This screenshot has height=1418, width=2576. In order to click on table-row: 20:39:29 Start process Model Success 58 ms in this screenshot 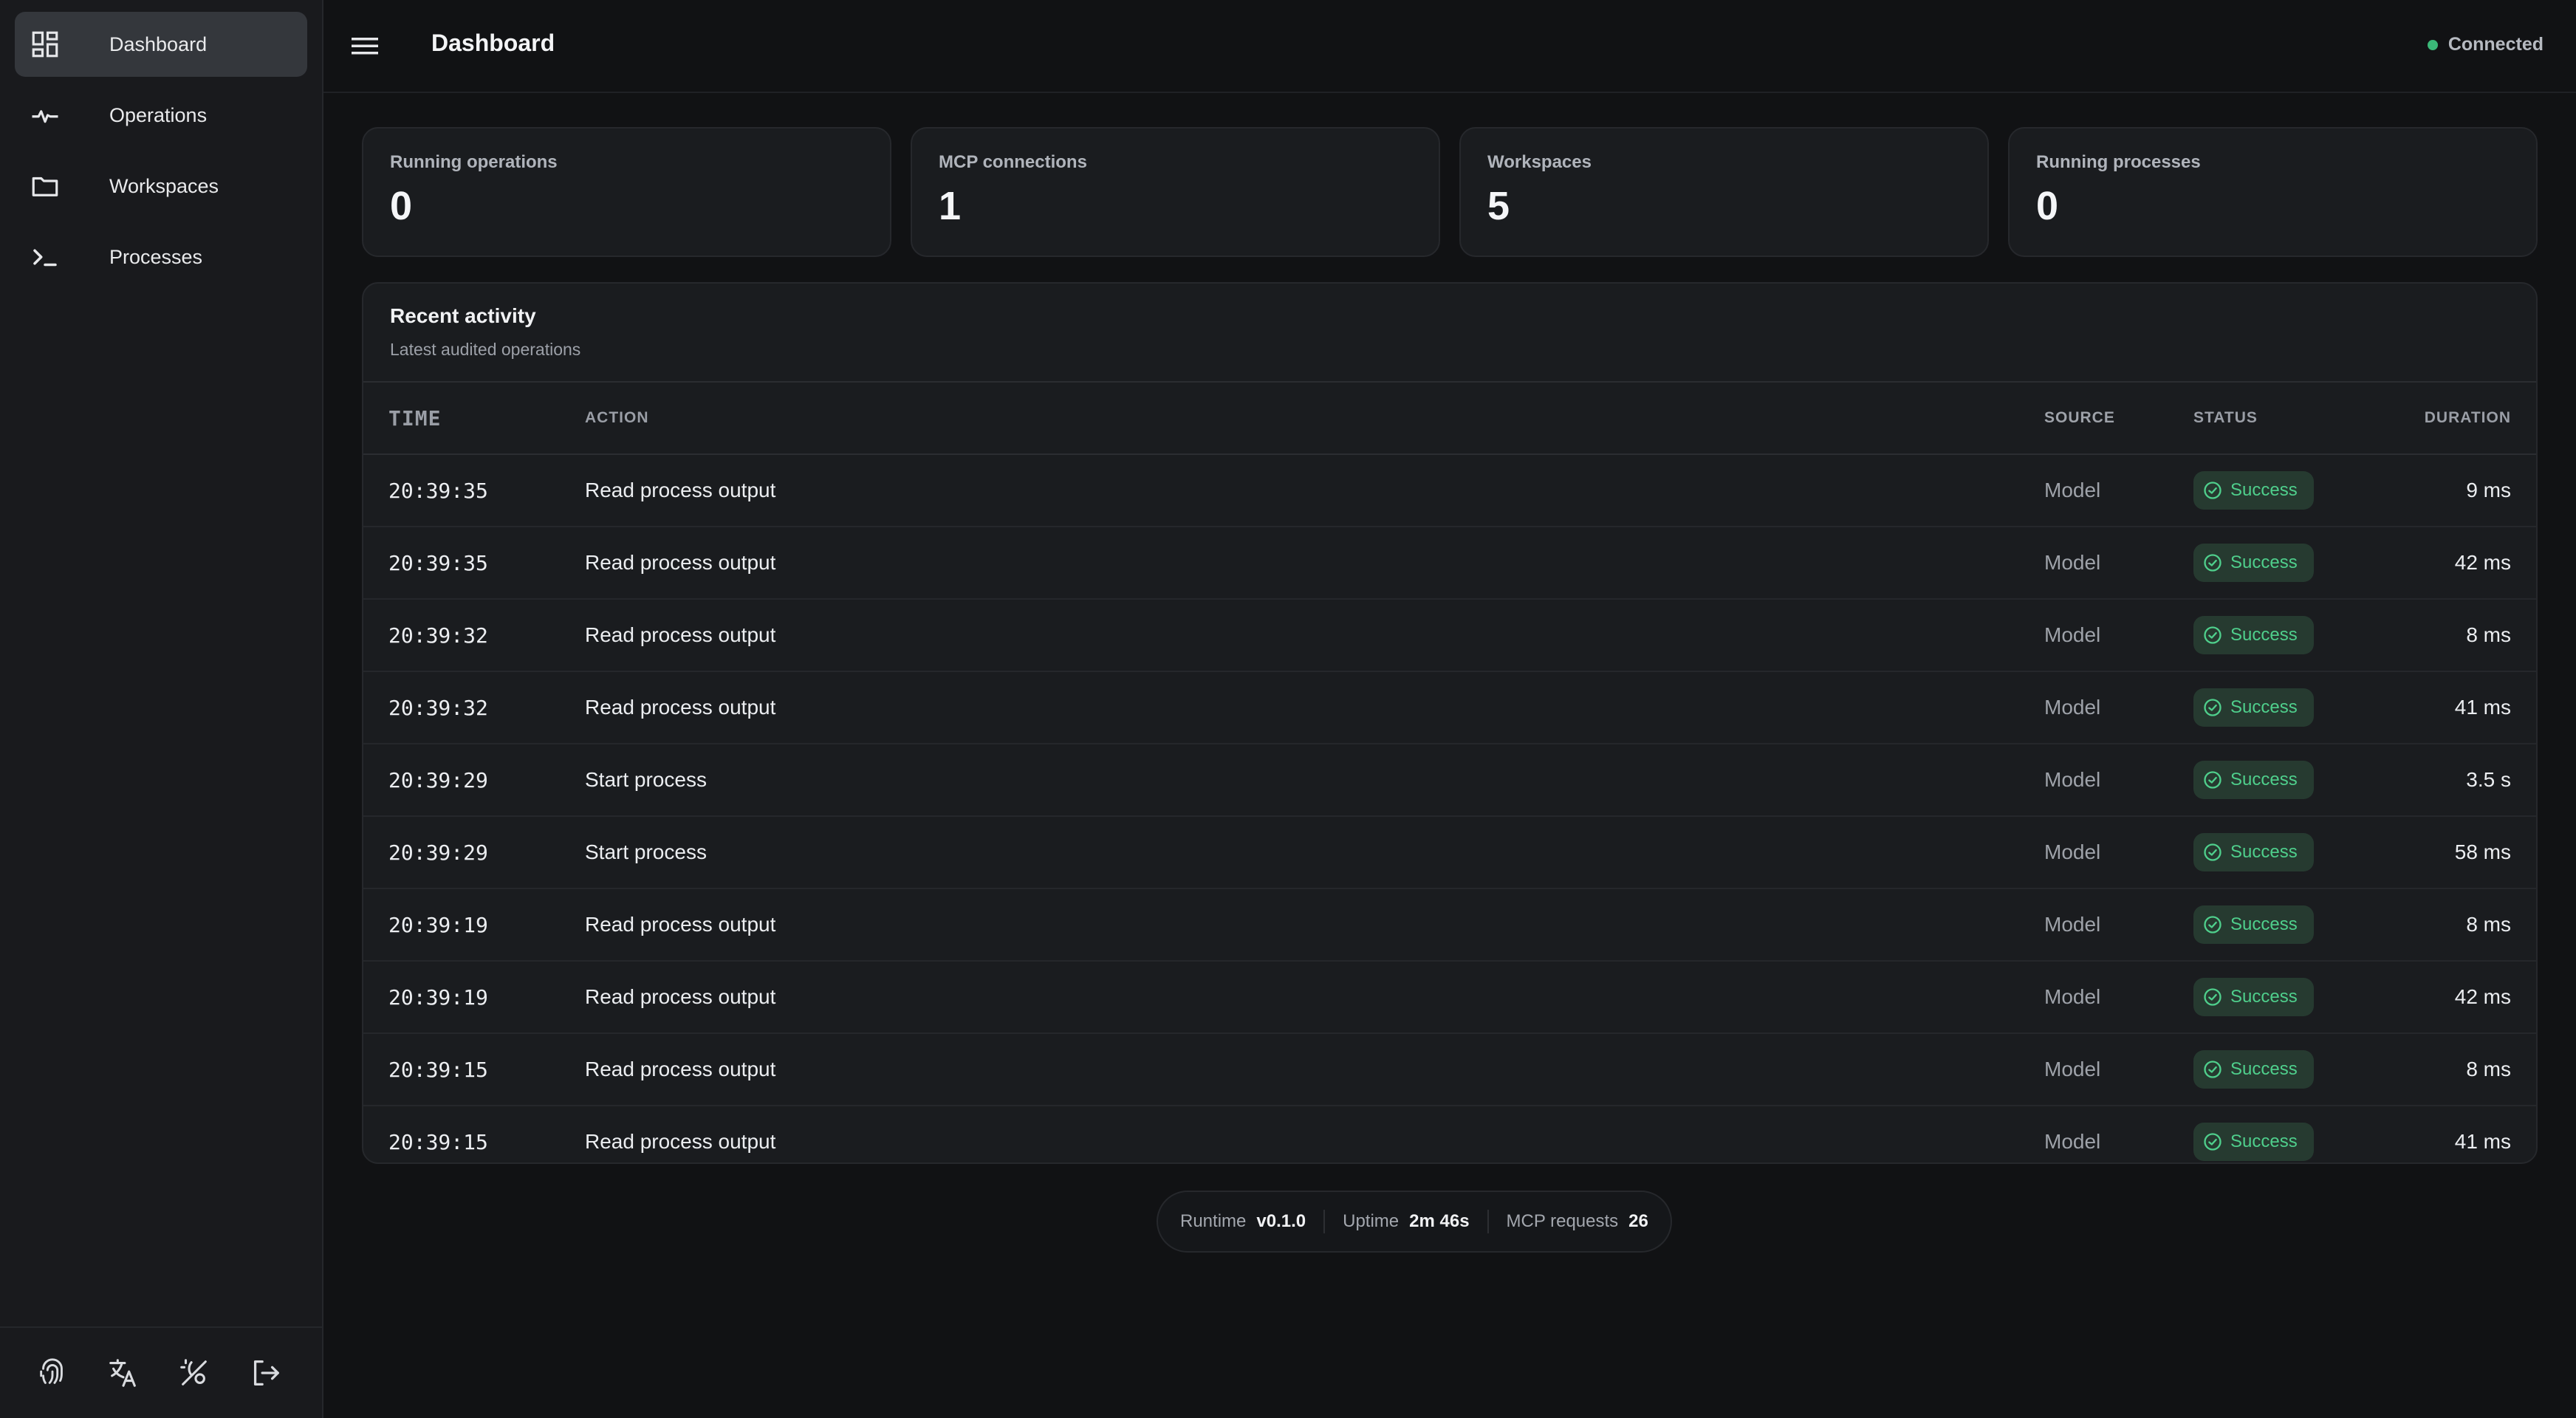, I will do `click(1449, 852)`.